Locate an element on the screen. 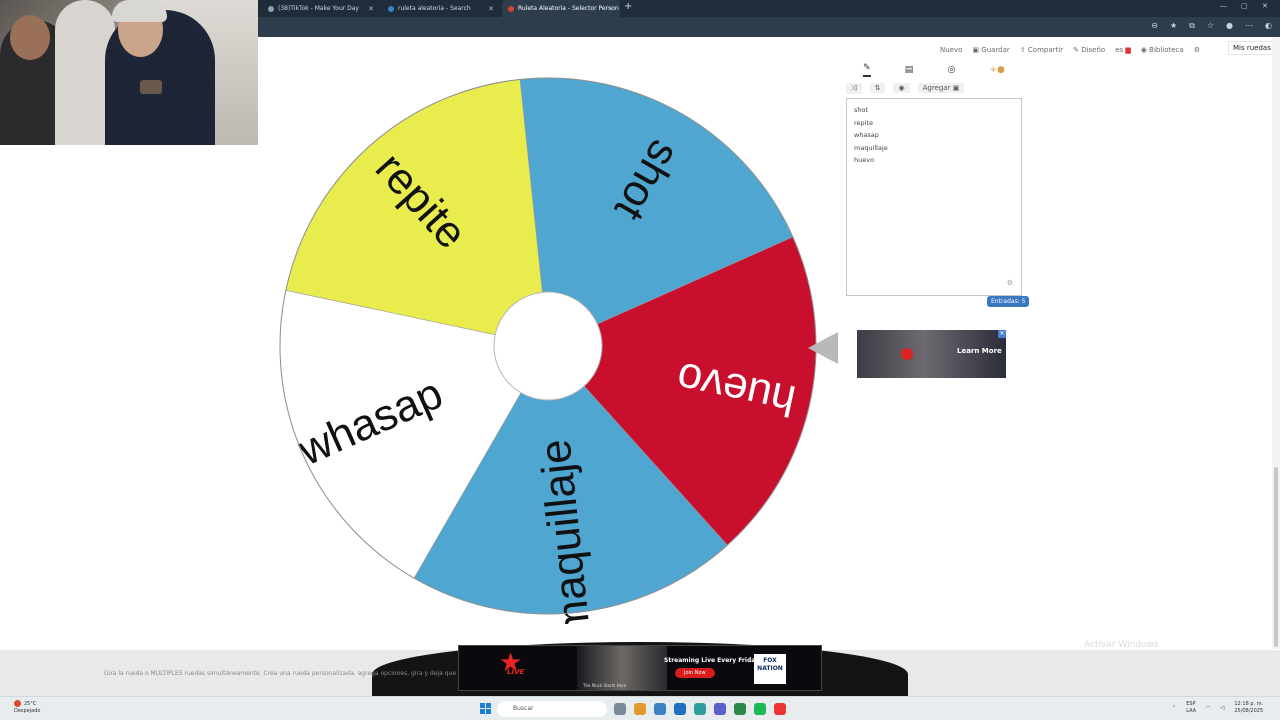 The image size is (1280, 720). webcam-overlay is located at coordinates (129, 72).